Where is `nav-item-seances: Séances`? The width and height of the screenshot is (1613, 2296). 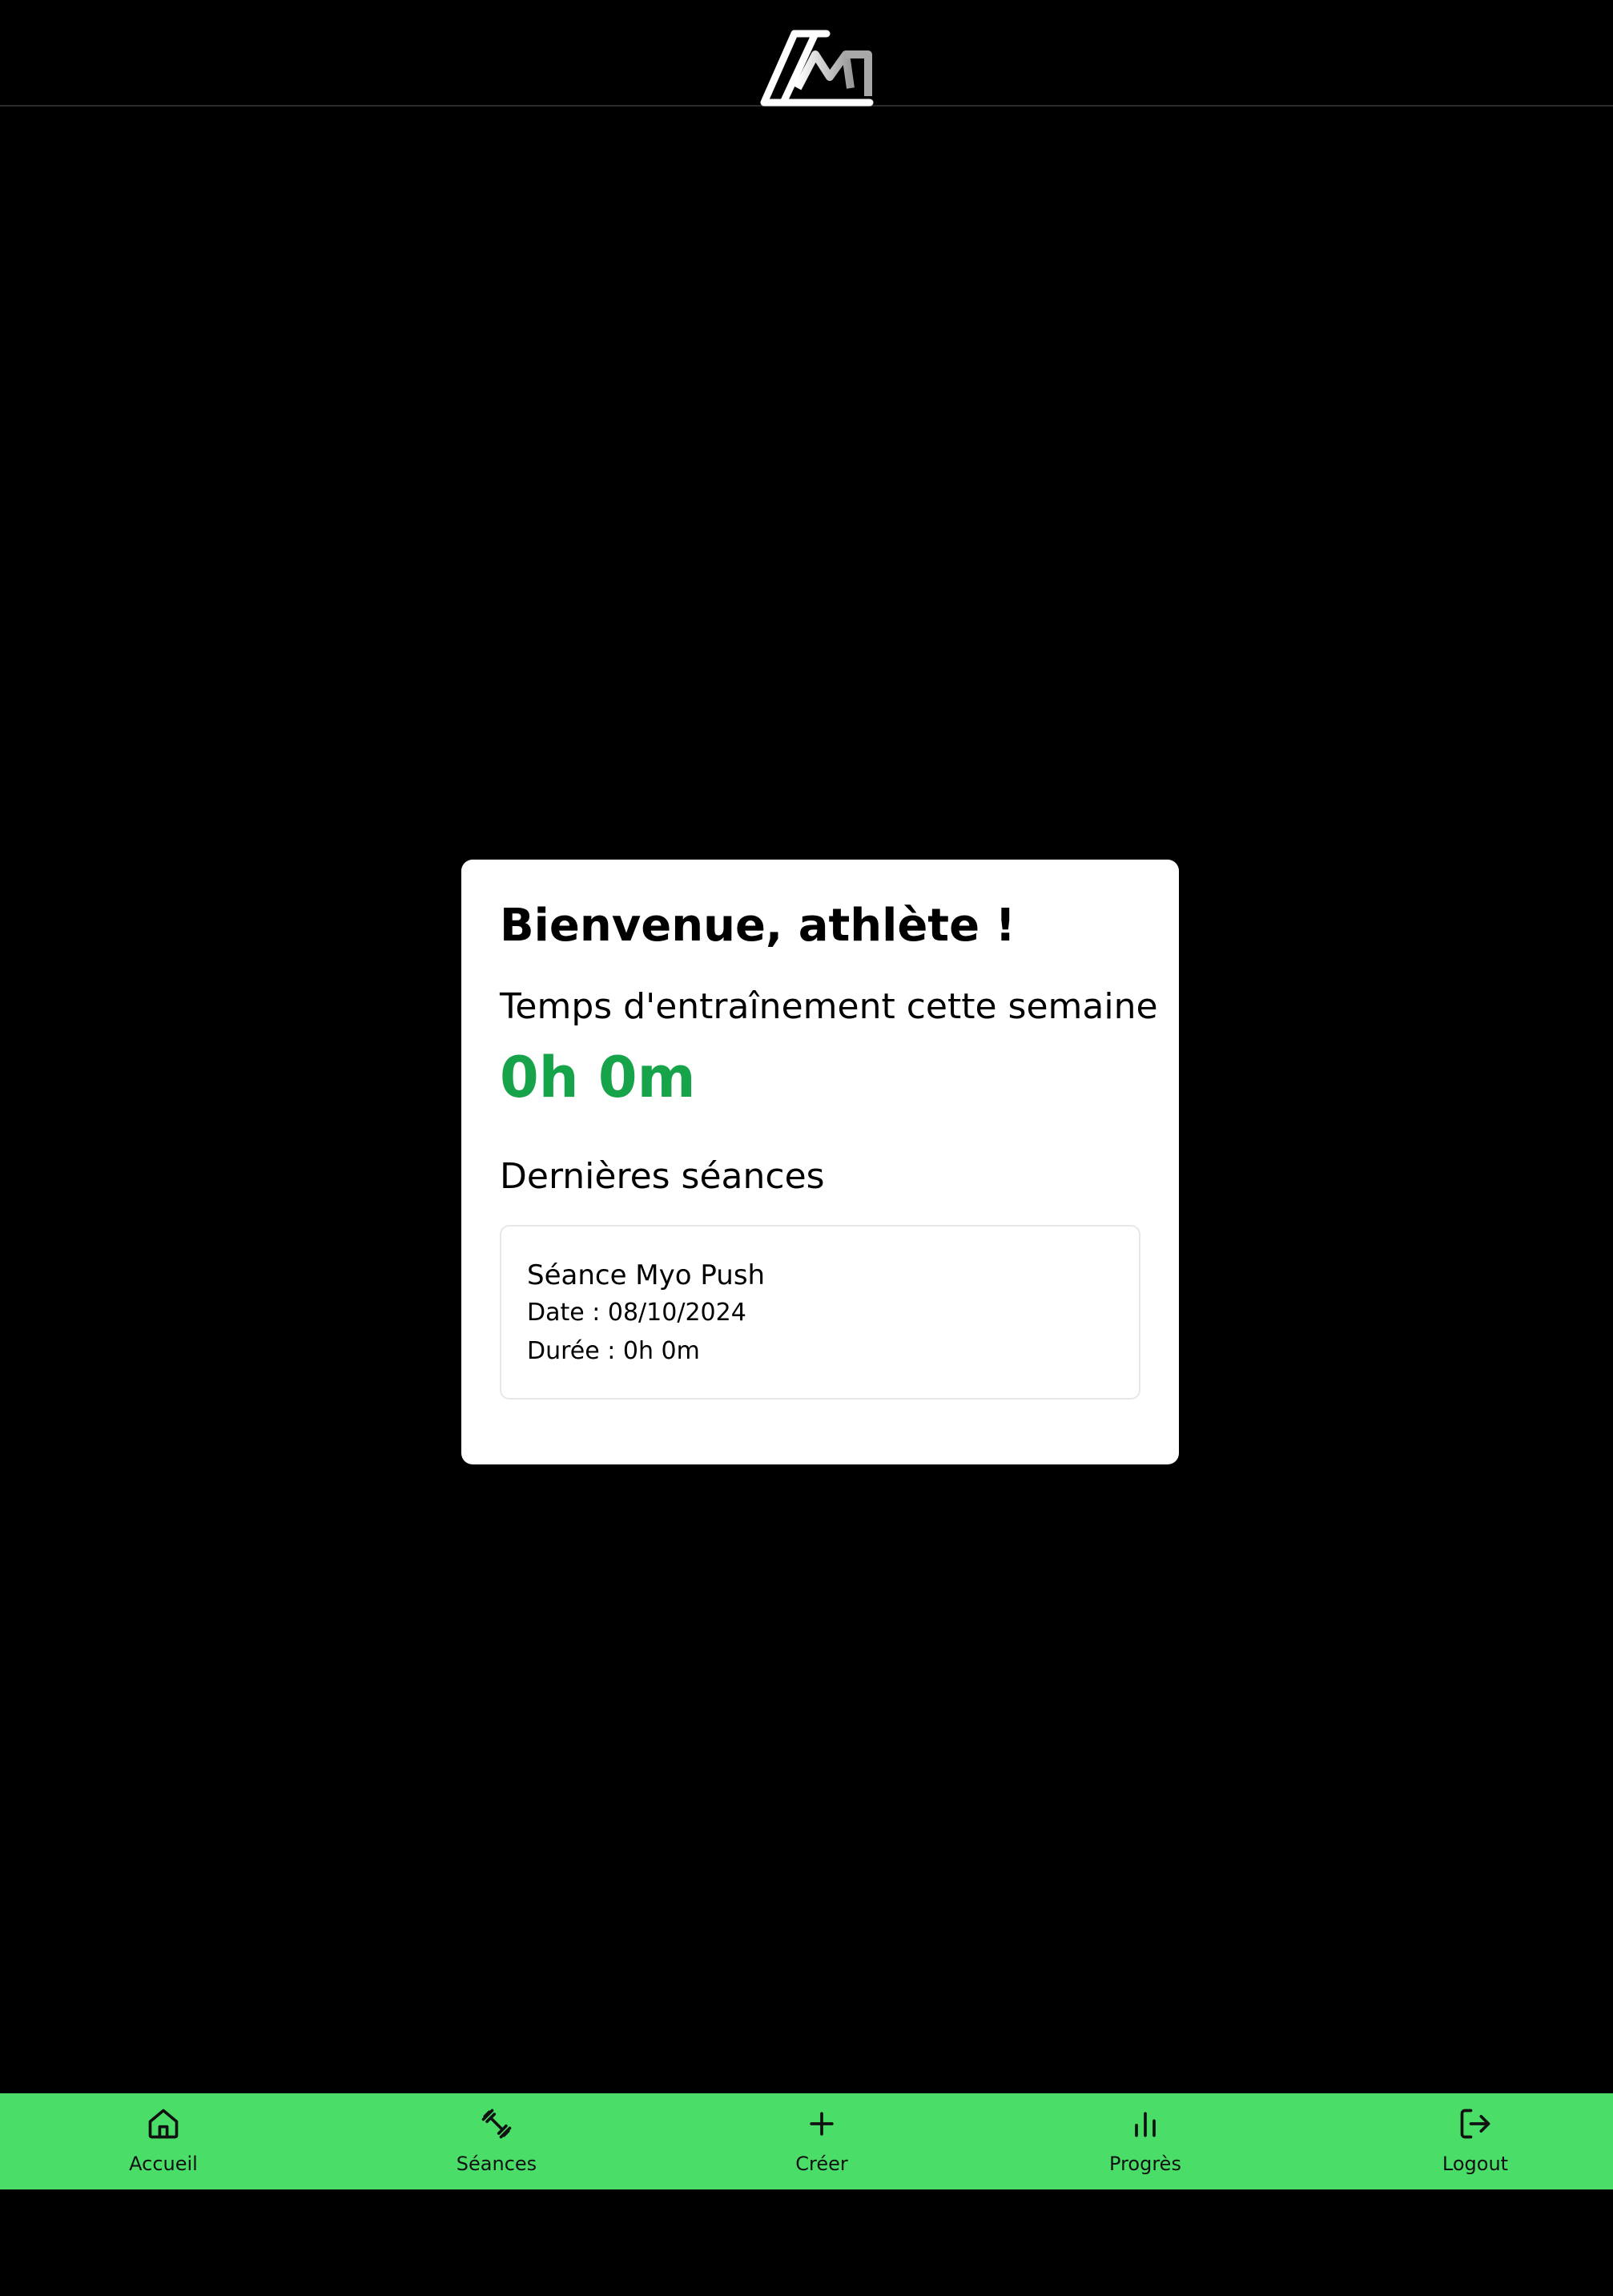 nav-item-seances: Séances is located at coordinates (496, 2141).